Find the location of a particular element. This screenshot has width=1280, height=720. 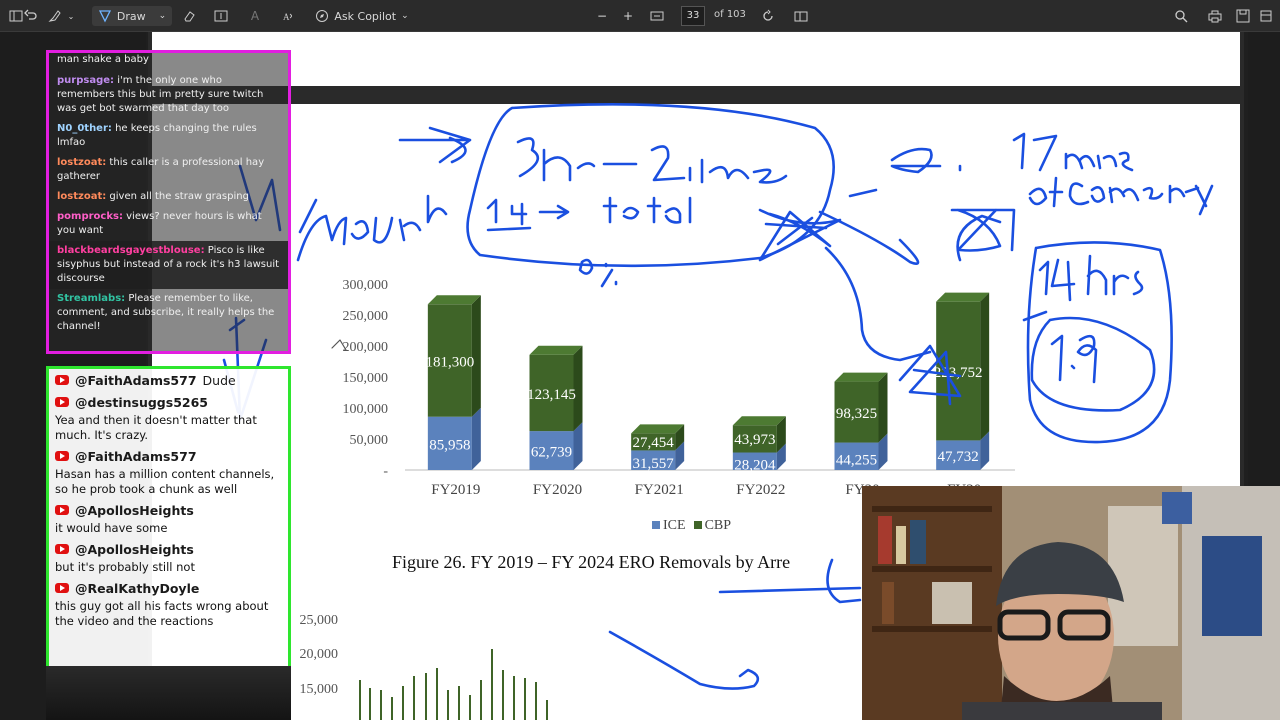

text-anyun is located at coordinates (372, 228).